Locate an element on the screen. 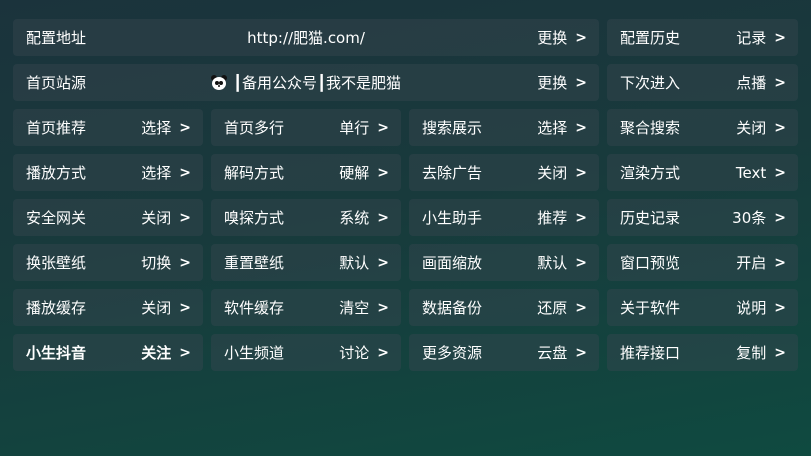 The width and height of the screenshot is (811, 456). setting-value: 说明 is located at coordinates (751, 308).